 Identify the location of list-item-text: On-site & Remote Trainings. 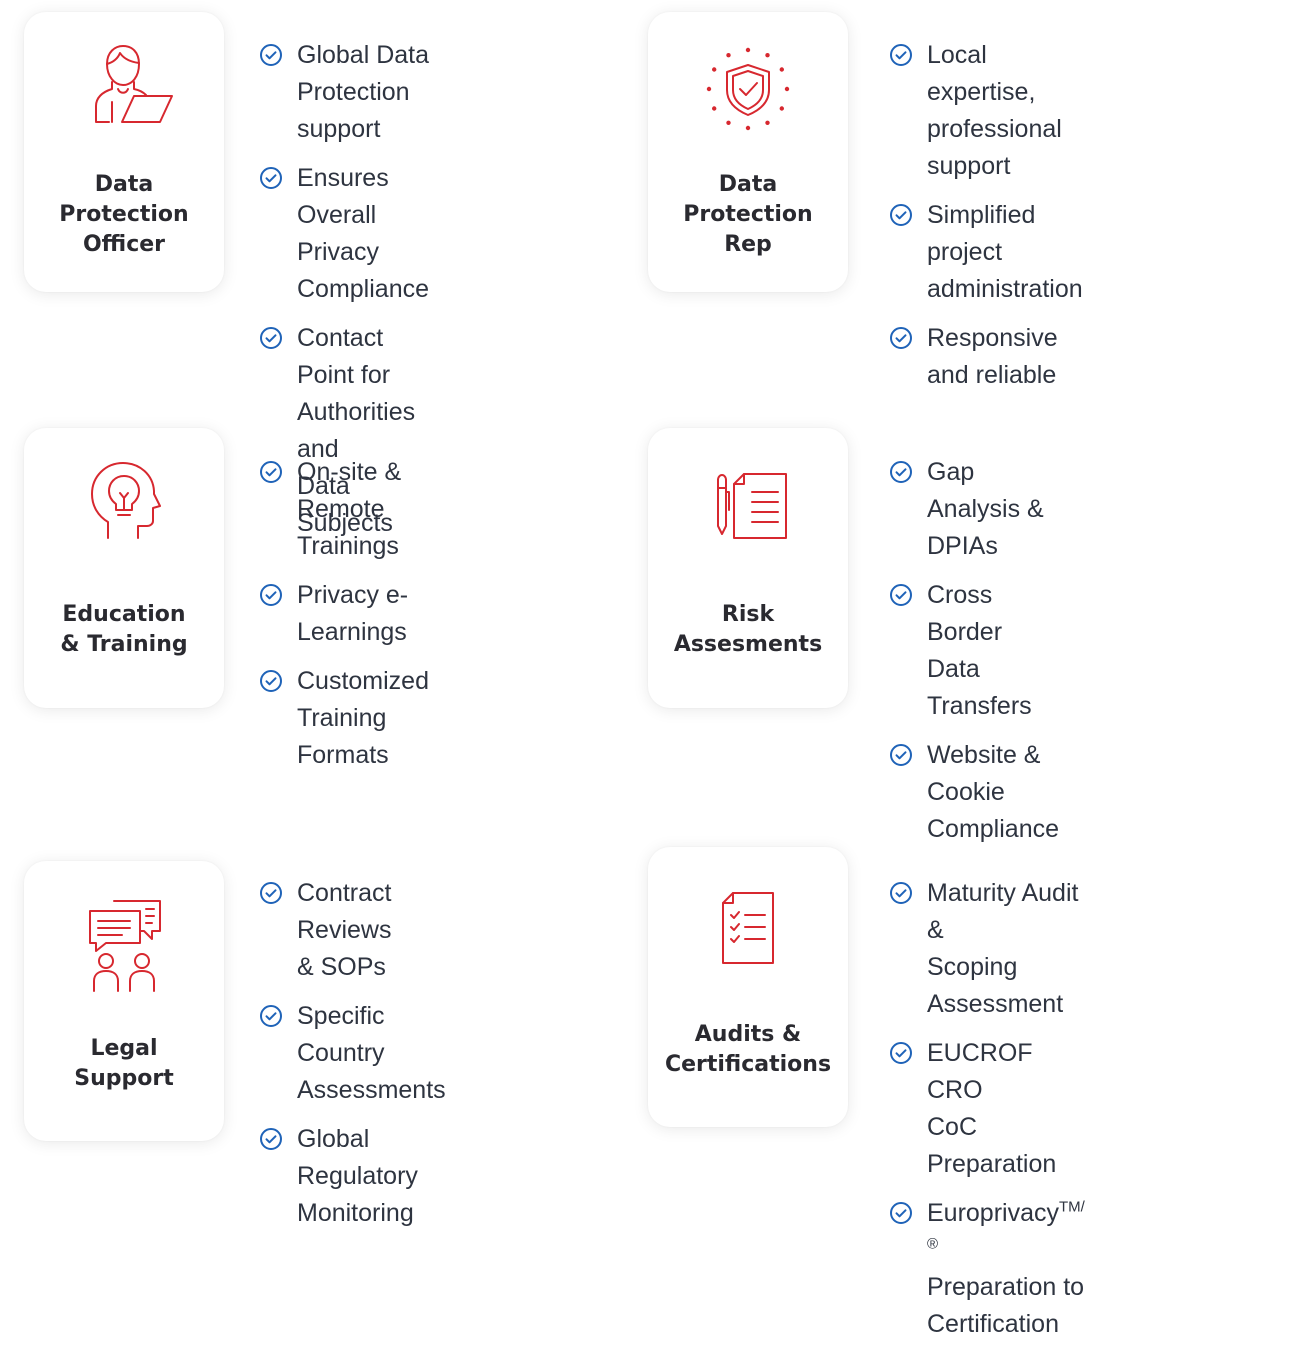
(349, 509).